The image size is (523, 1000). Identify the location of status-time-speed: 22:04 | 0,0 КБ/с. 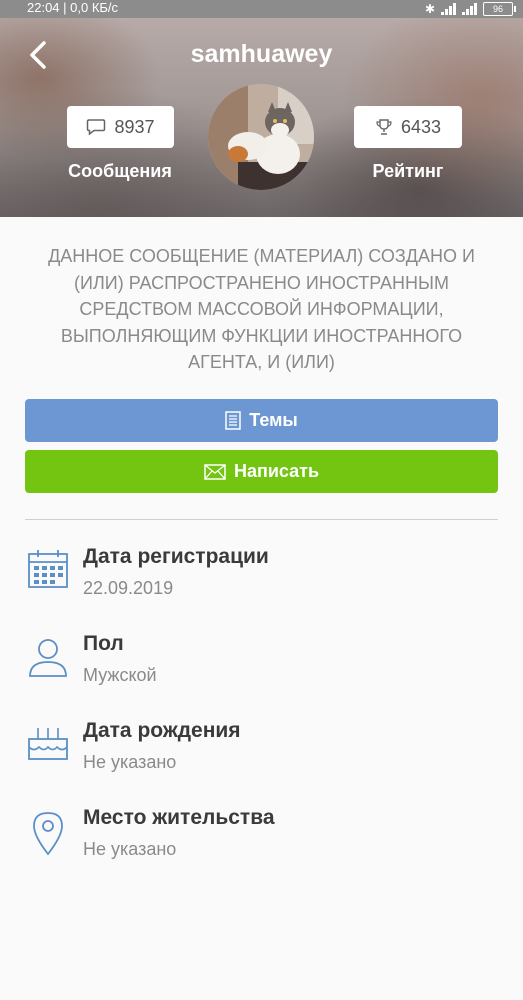
(73, 7).